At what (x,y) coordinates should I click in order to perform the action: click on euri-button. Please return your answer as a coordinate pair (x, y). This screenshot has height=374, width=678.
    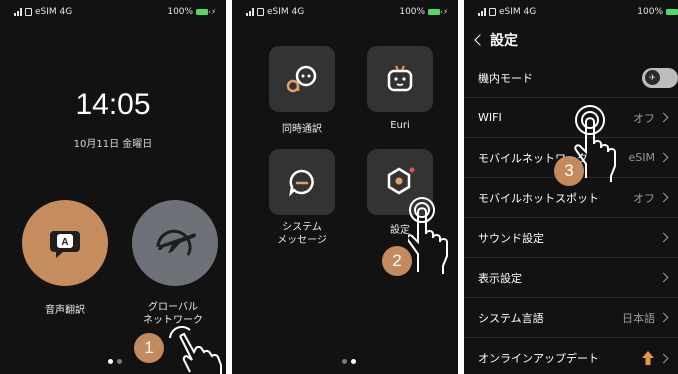
    Looking at the image, I should click on (400, 79).